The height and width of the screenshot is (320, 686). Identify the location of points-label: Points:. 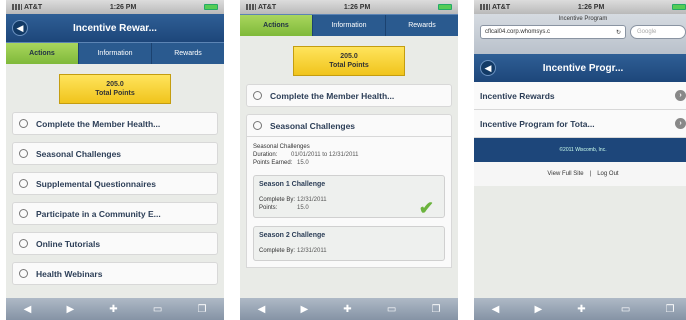
(268, 208).